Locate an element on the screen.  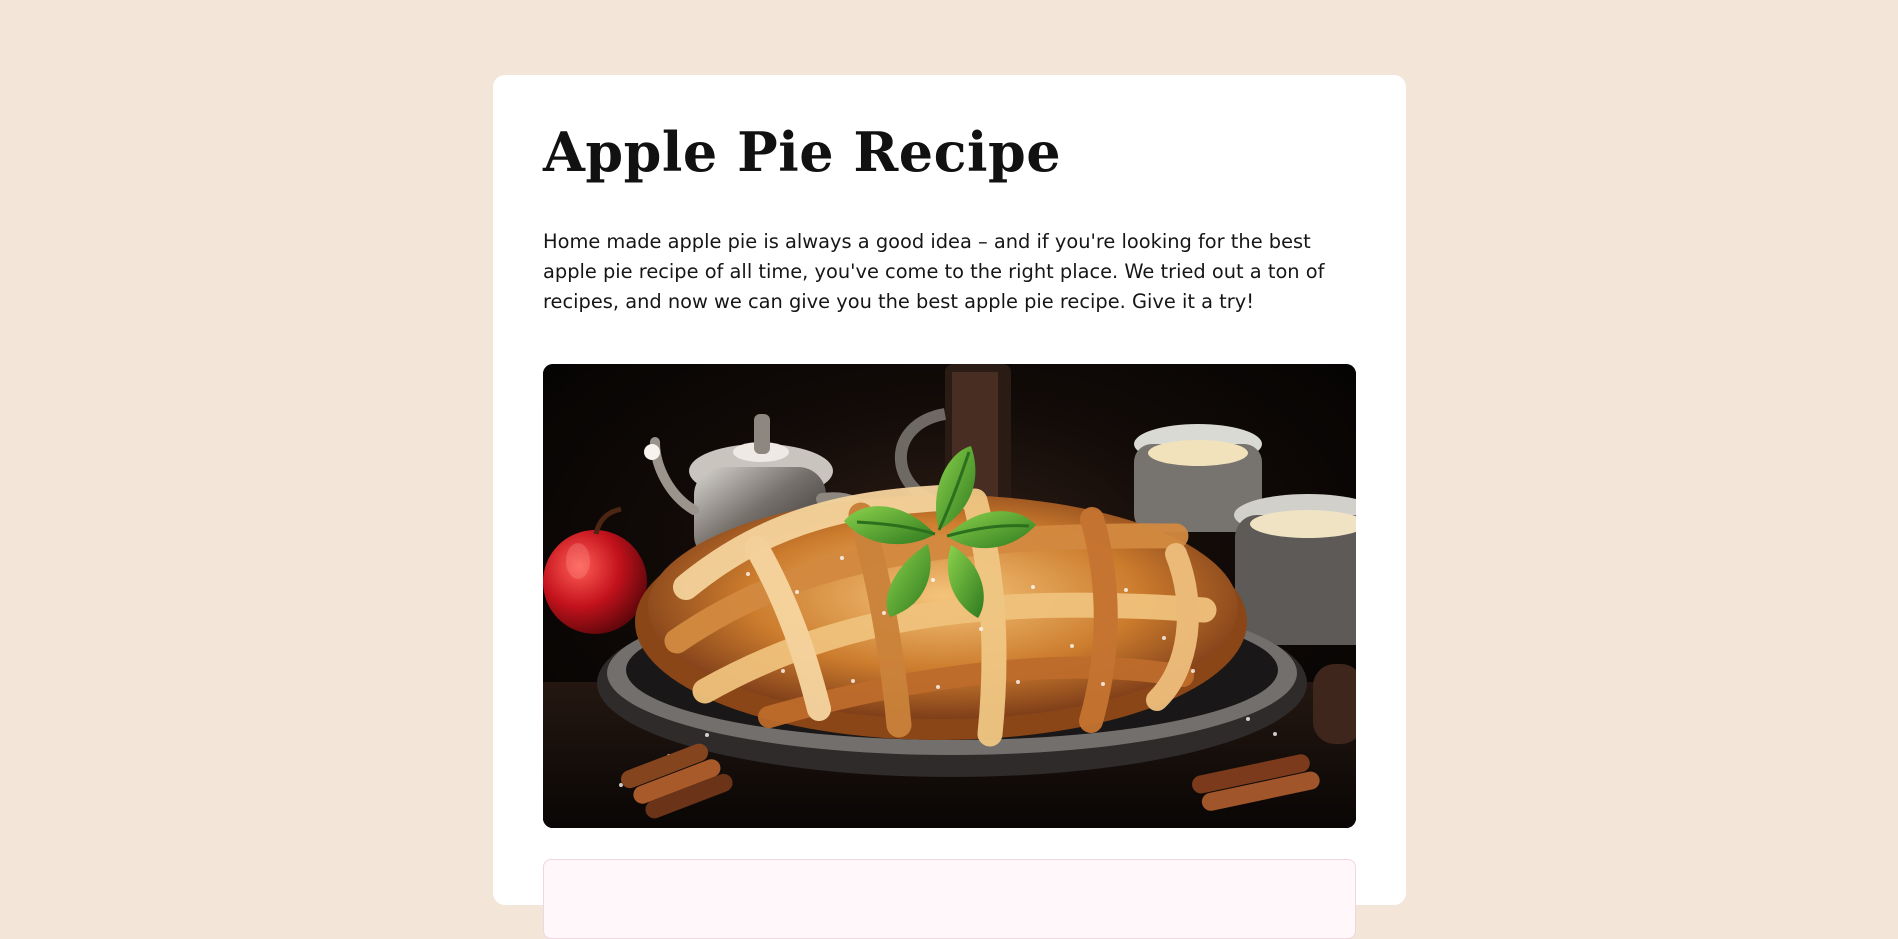
preparation-time-box is located at coordinates (949, 899).